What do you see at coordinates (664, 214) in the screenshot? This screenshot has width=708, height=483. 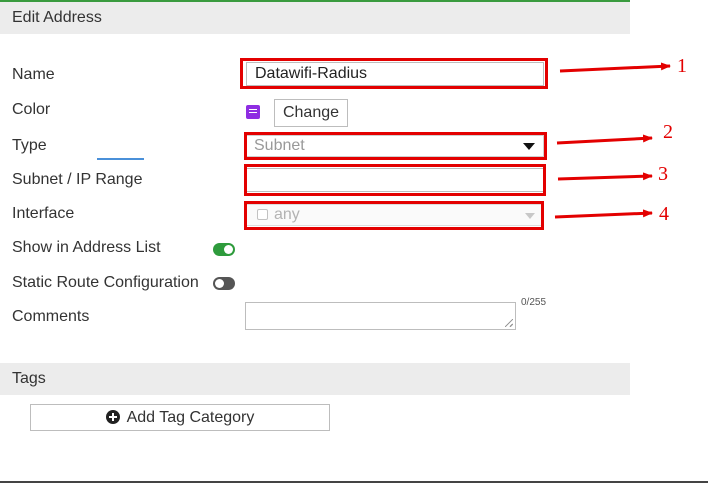 I see `annotation-number-4: 4` at bounding box center [664, 214].